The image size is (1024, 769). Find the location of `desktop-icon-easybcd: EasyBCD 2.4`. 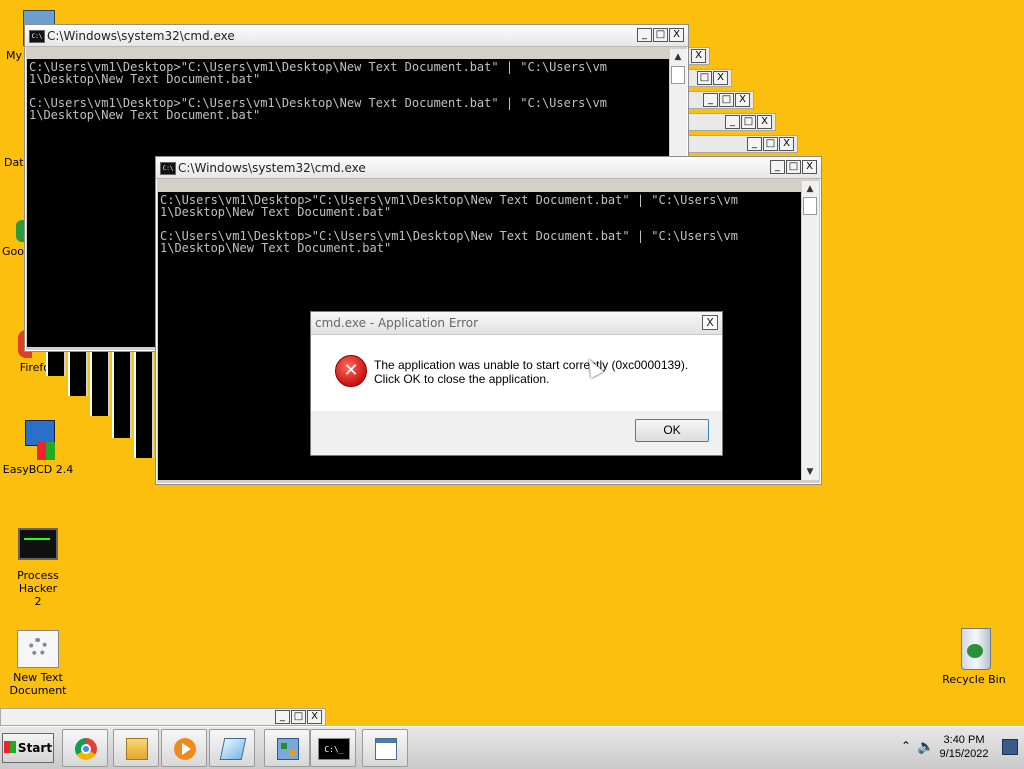

desktop-icon-easybcd: EasyBCD 2.4 is located at coordinates (38, 448).